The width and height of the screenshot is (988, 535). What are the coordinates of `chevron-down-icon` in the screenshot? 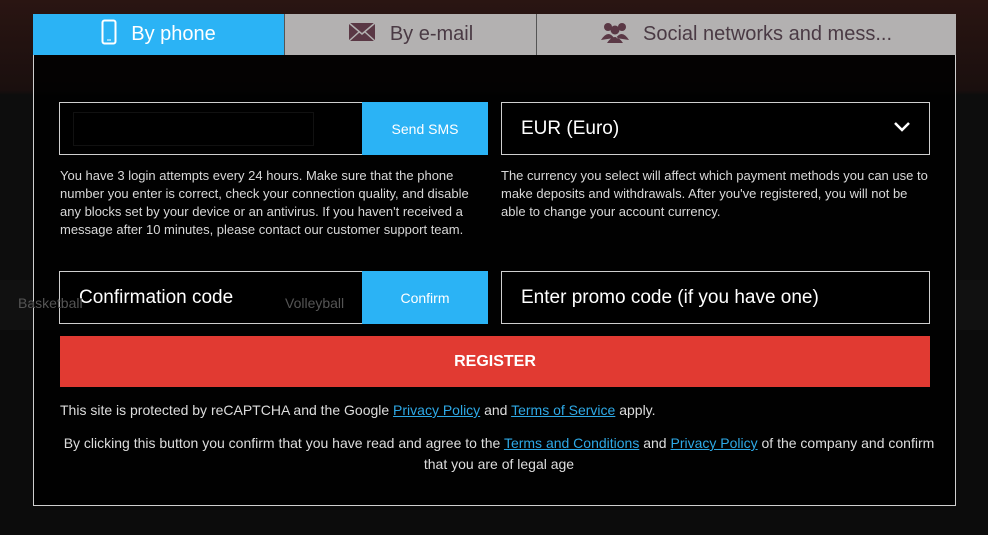 It's located at (902, 129).